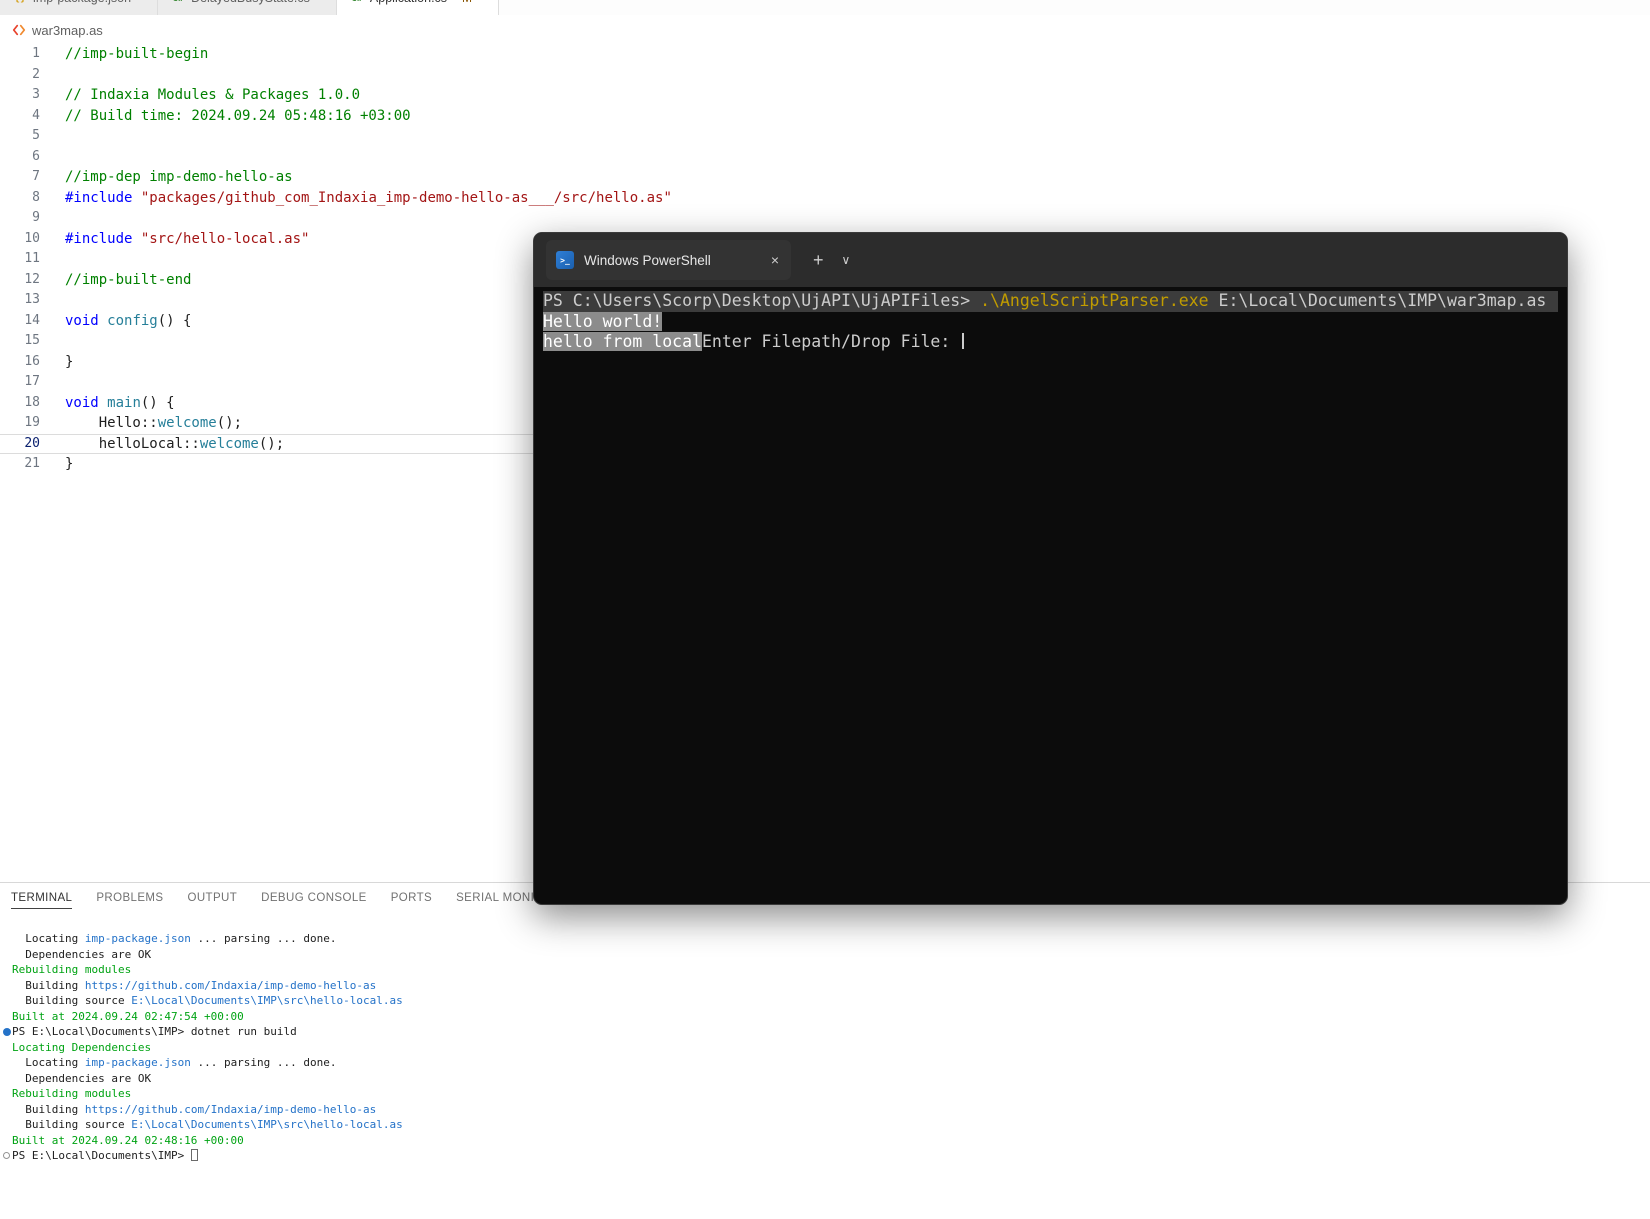  What do you see at coordinates (418, 7) in the screenshot?
I see `editor-tab: C# Application.cs M` at bounding box center [418, 7].